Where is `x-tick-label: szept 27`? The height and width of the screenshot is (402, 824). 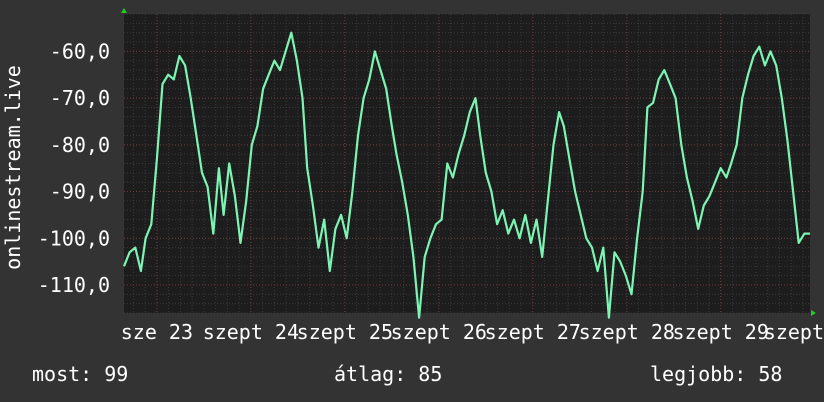 x-tick-label: szept 27 is located at coordinates (533, 332).